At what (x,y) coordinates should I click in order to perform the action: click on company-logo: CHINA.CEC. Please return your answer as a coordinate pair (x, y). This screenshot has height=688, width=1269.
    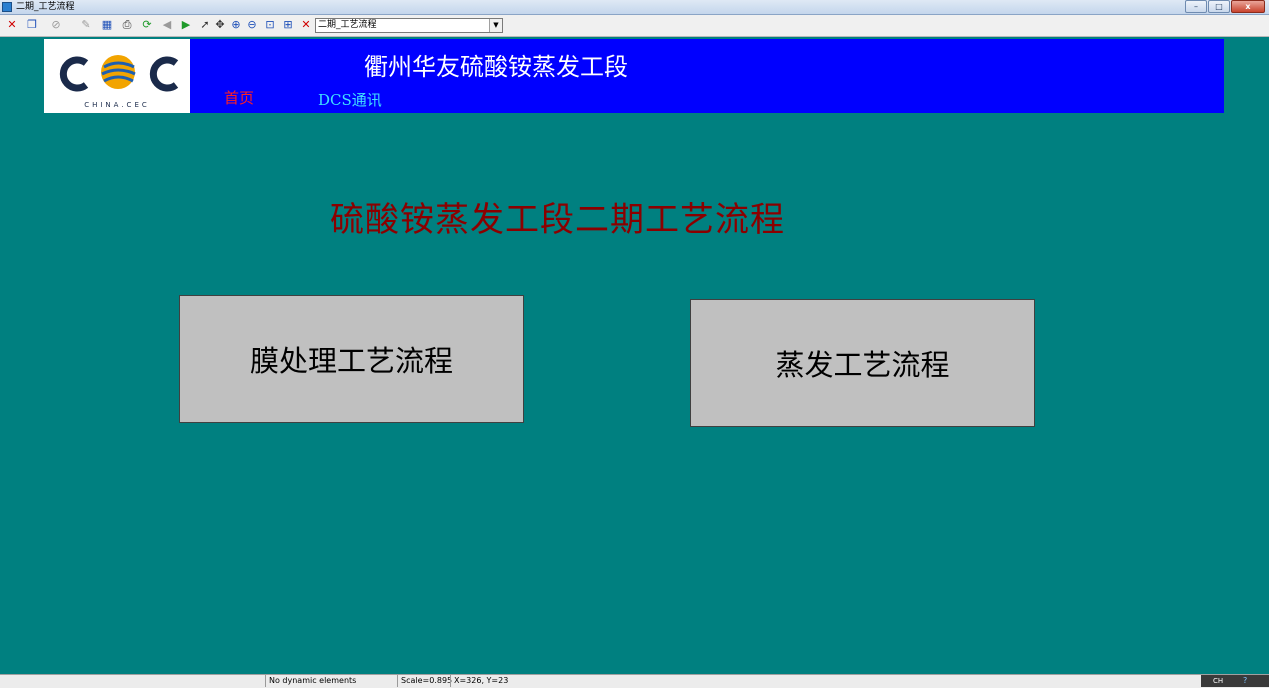
    Looking at the image, I should click on (117, 76).